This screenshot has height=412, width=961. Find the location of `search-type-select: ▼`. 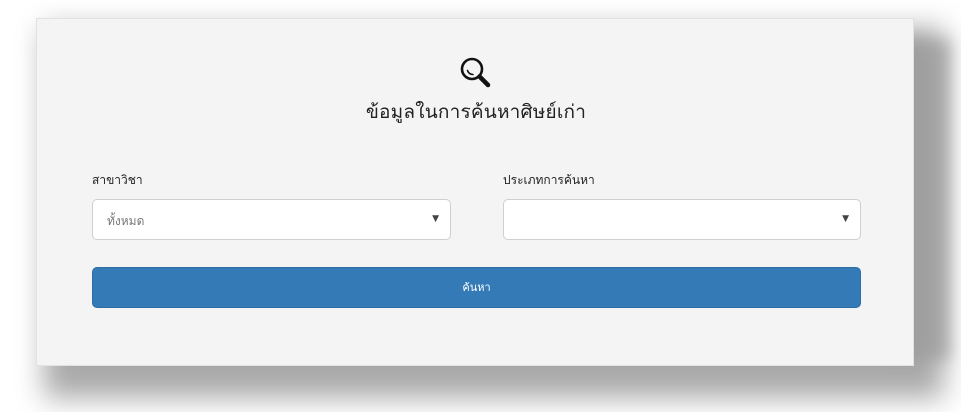

search-type-select: ▼ is located at coordinates (682, 219).